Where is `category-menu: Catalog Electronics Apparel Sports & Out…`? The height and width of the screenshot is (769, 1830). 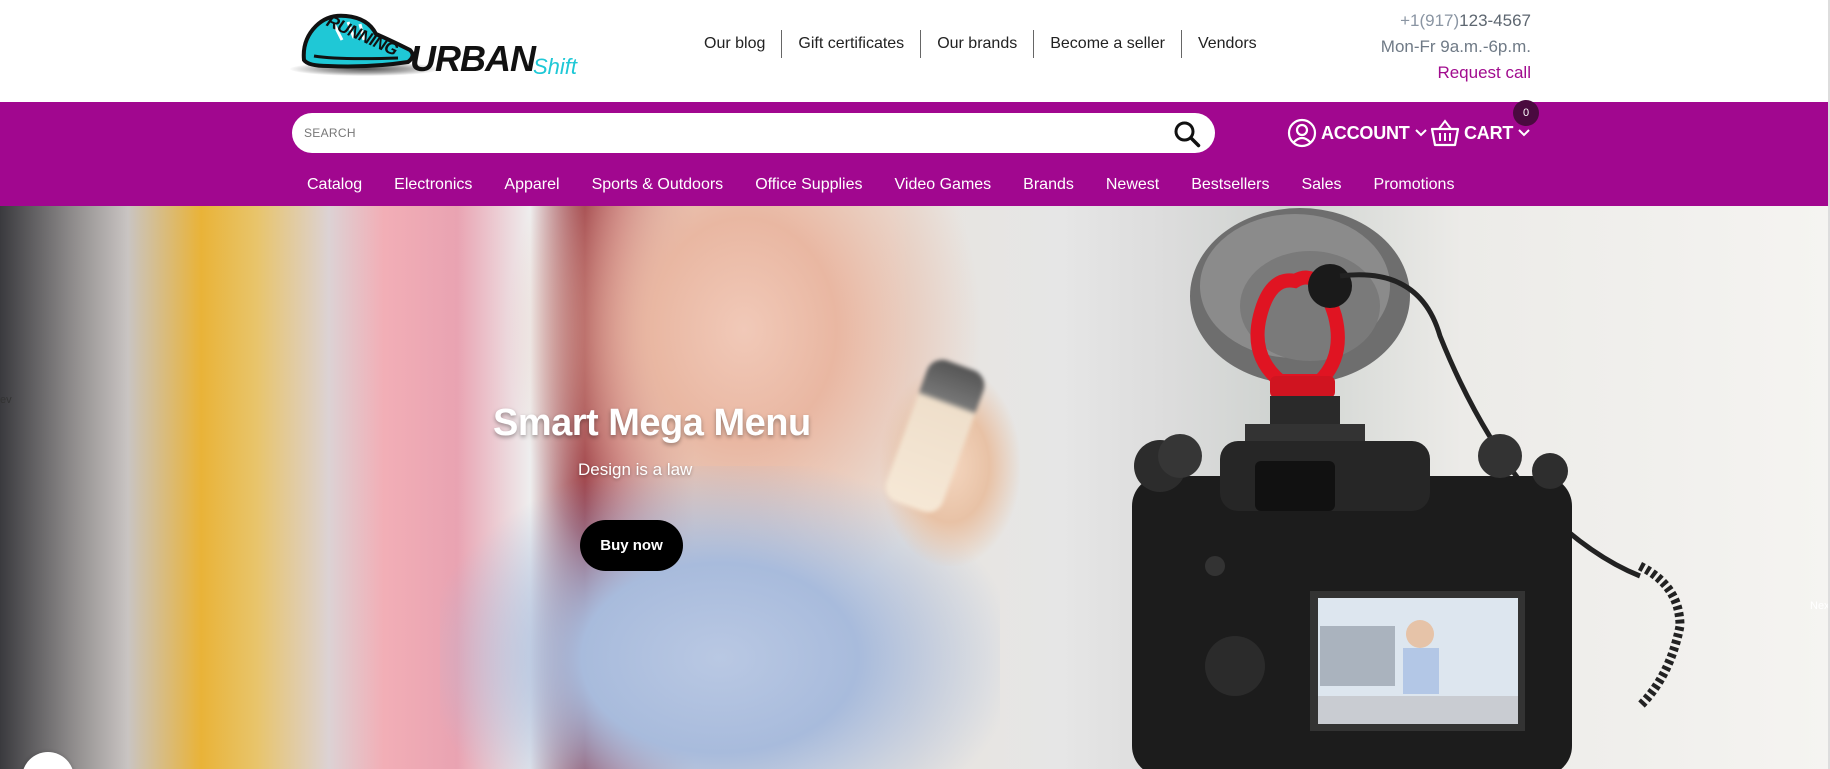 category-menu: Catalog Electronics Apparel Sports & Out… is located at coordinates (880, 185).